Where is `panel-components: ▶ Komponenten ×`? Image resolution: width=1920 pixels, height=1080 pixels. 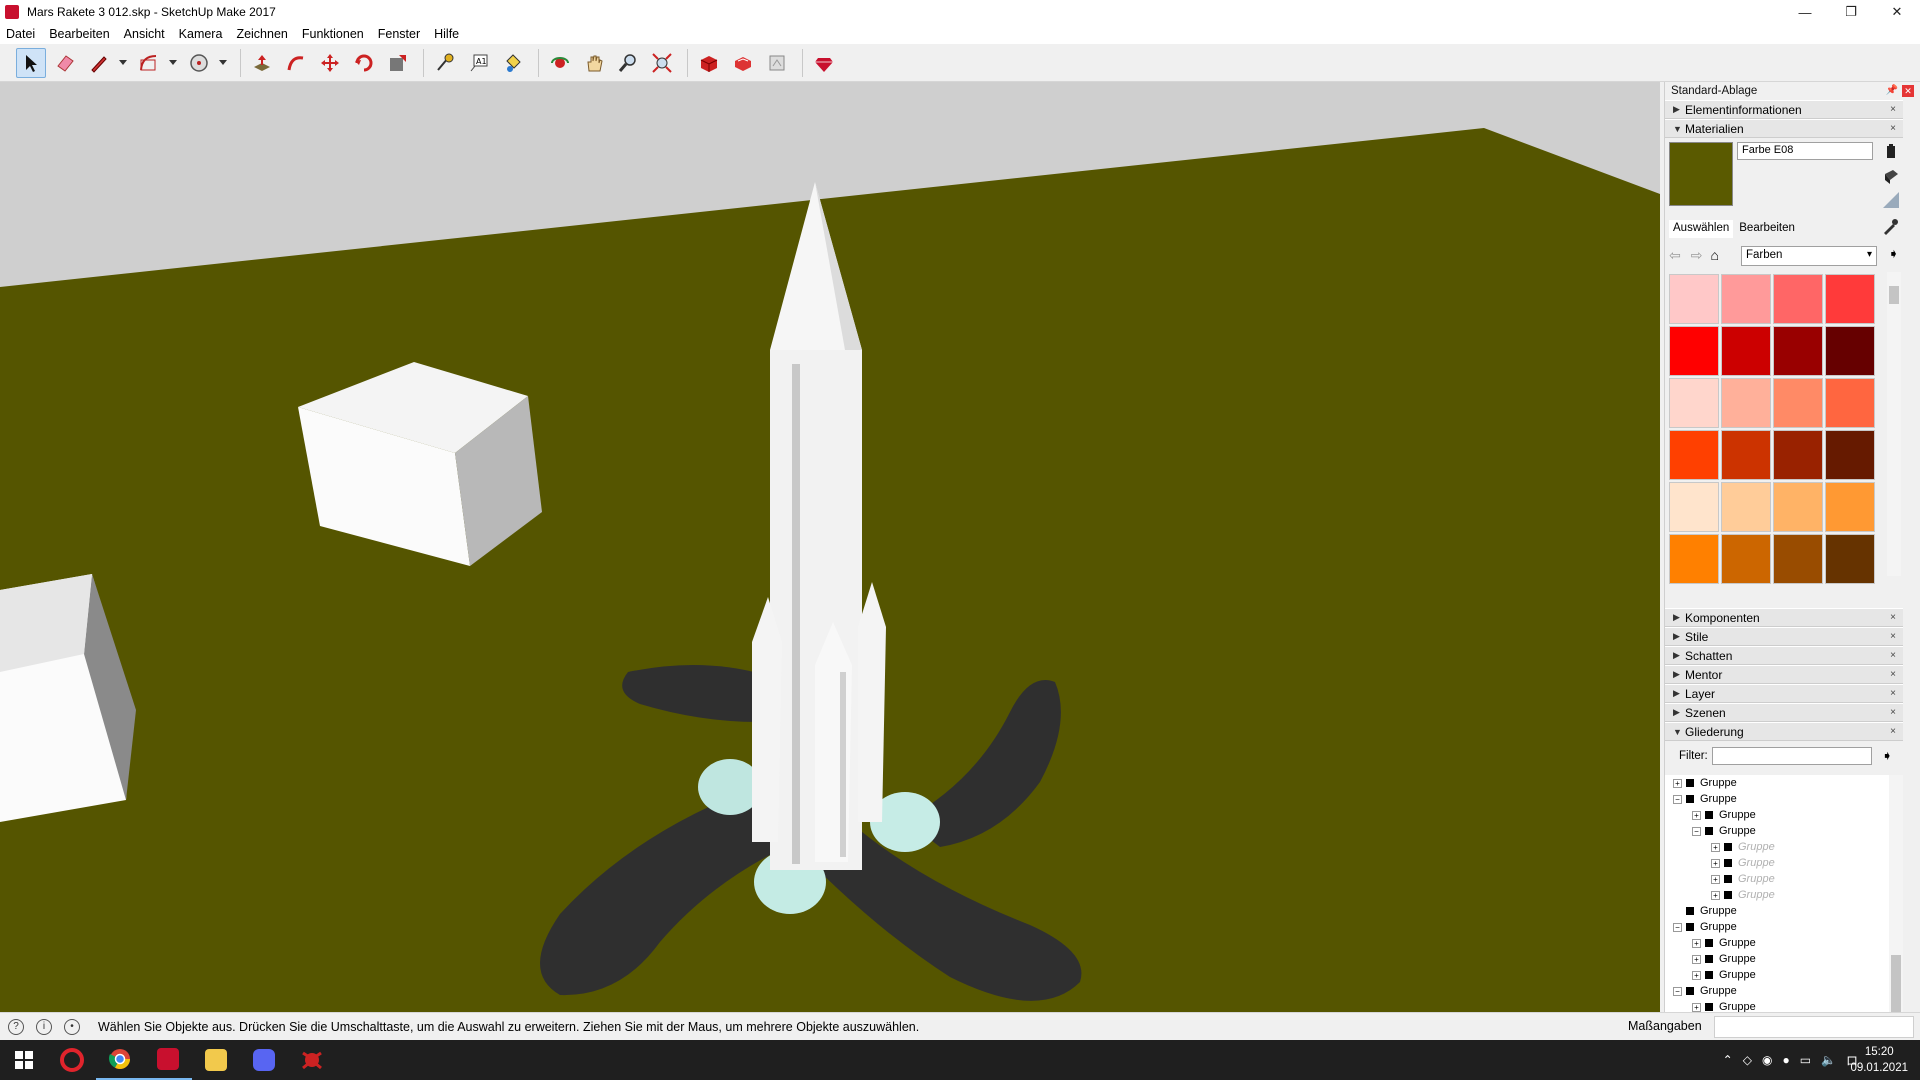
panel-components: ▶ Komponenten × is located at coordinates (1784, 617).